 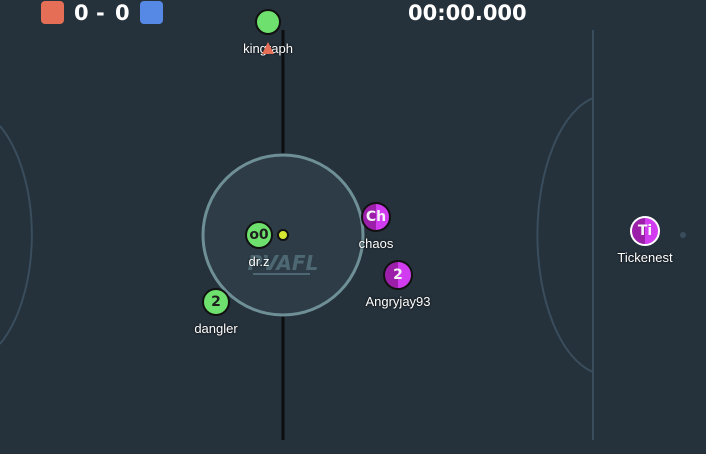 I want to click on player-name: dr.z, so click(x=259, y=261).